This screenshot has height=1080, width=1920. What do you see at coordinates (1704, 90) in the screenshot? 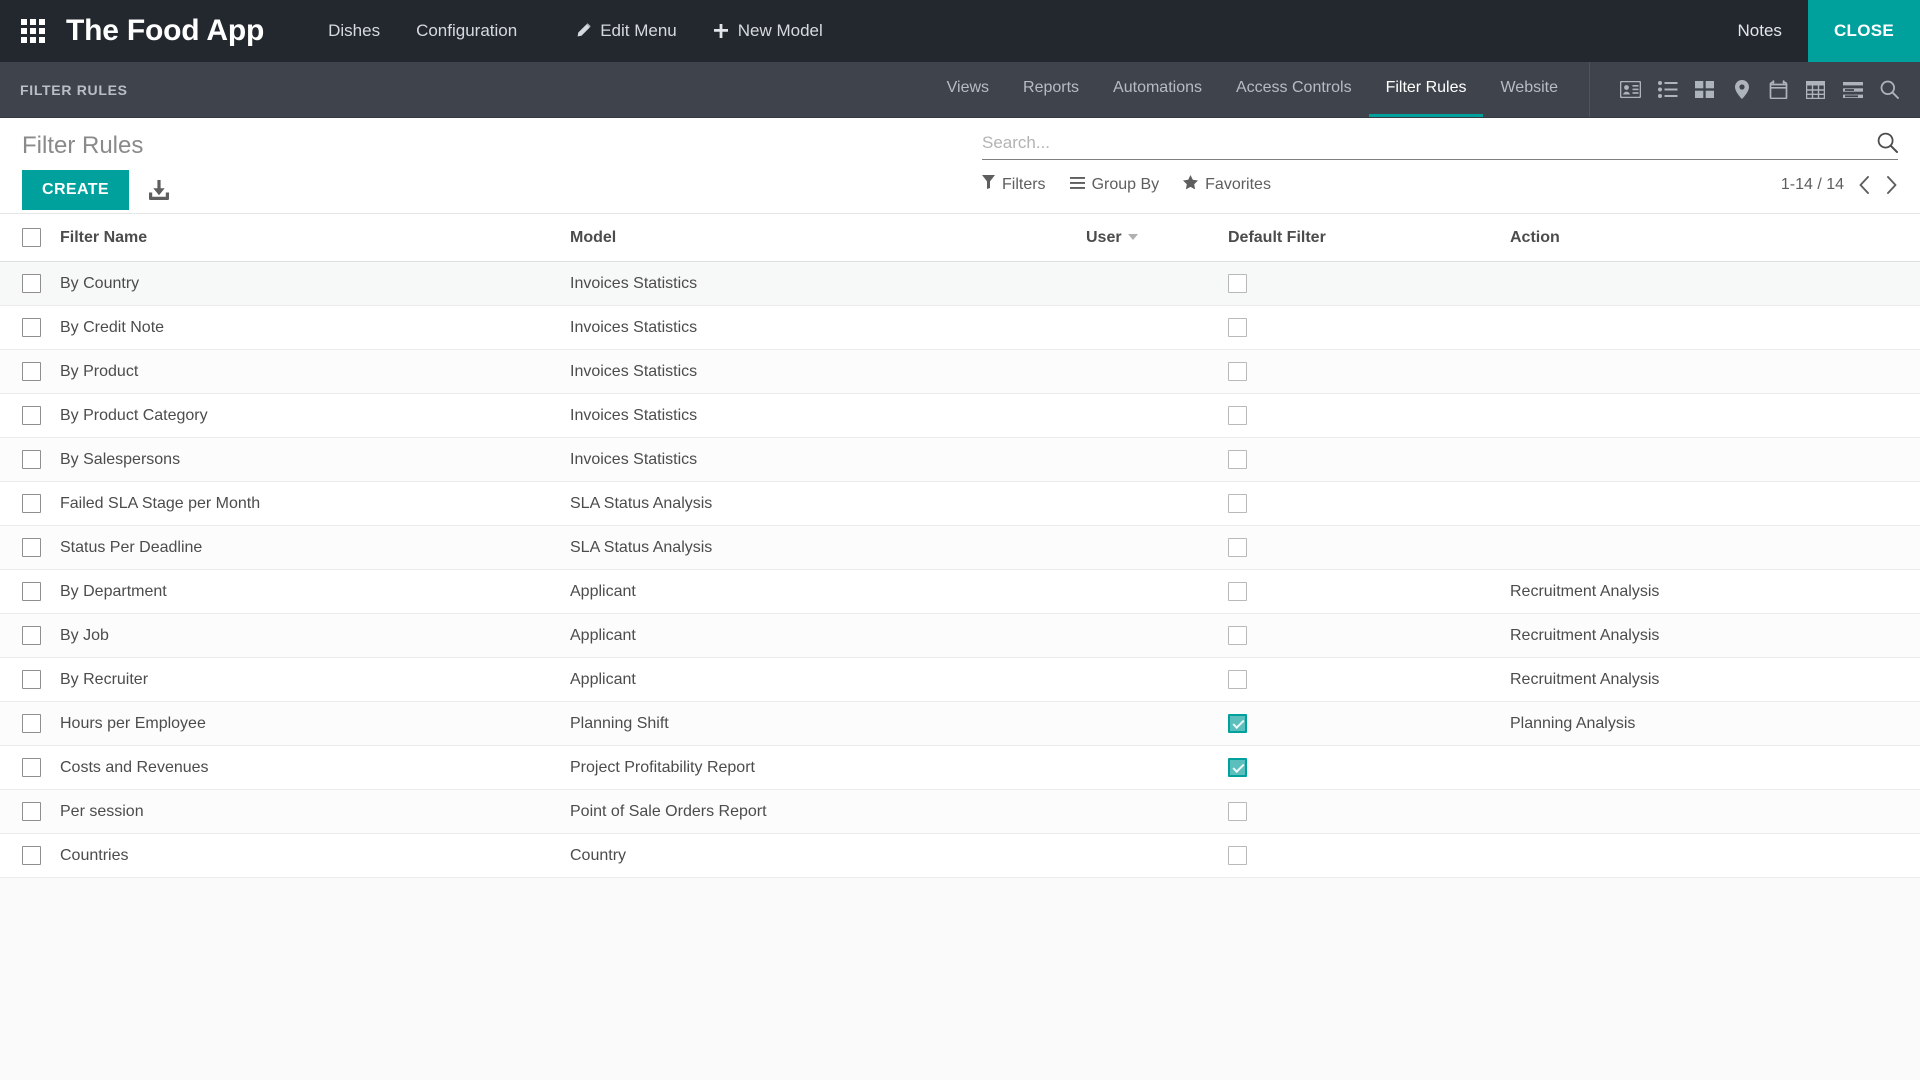
I see `kanban-view-icon` at bounding box center [1704, 90].